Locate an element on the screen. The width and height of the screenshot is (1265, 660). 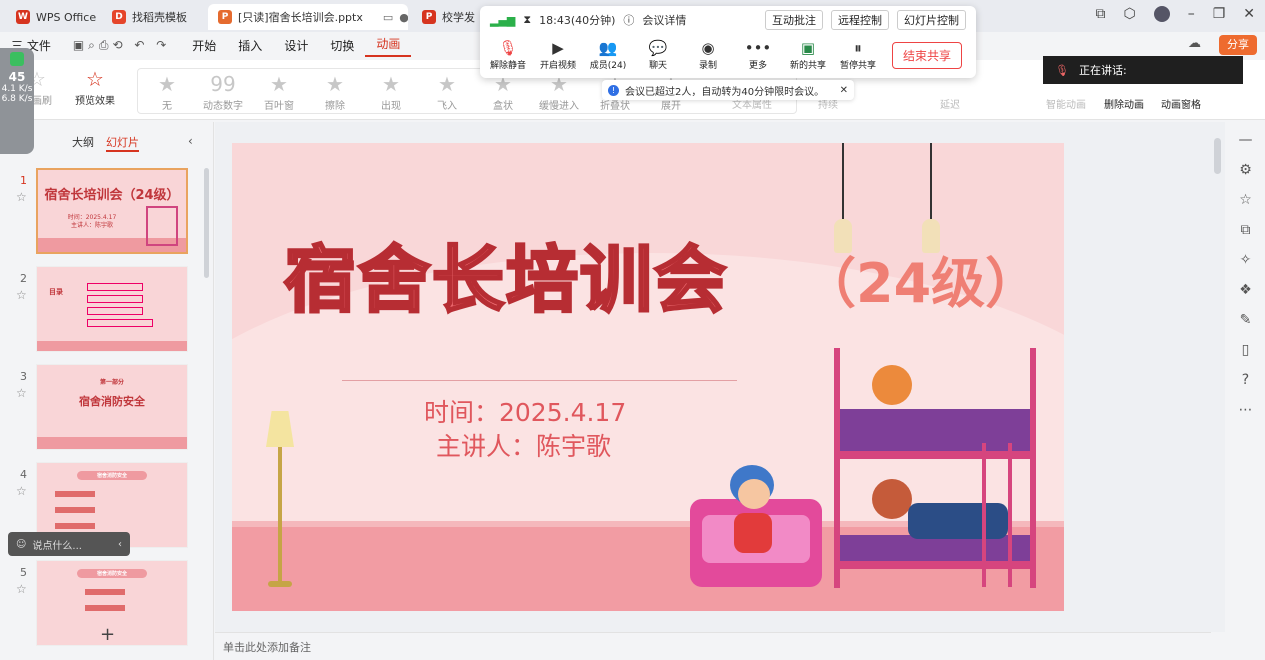
shape-icon: ❖ is located at coordinates (1245, 290).